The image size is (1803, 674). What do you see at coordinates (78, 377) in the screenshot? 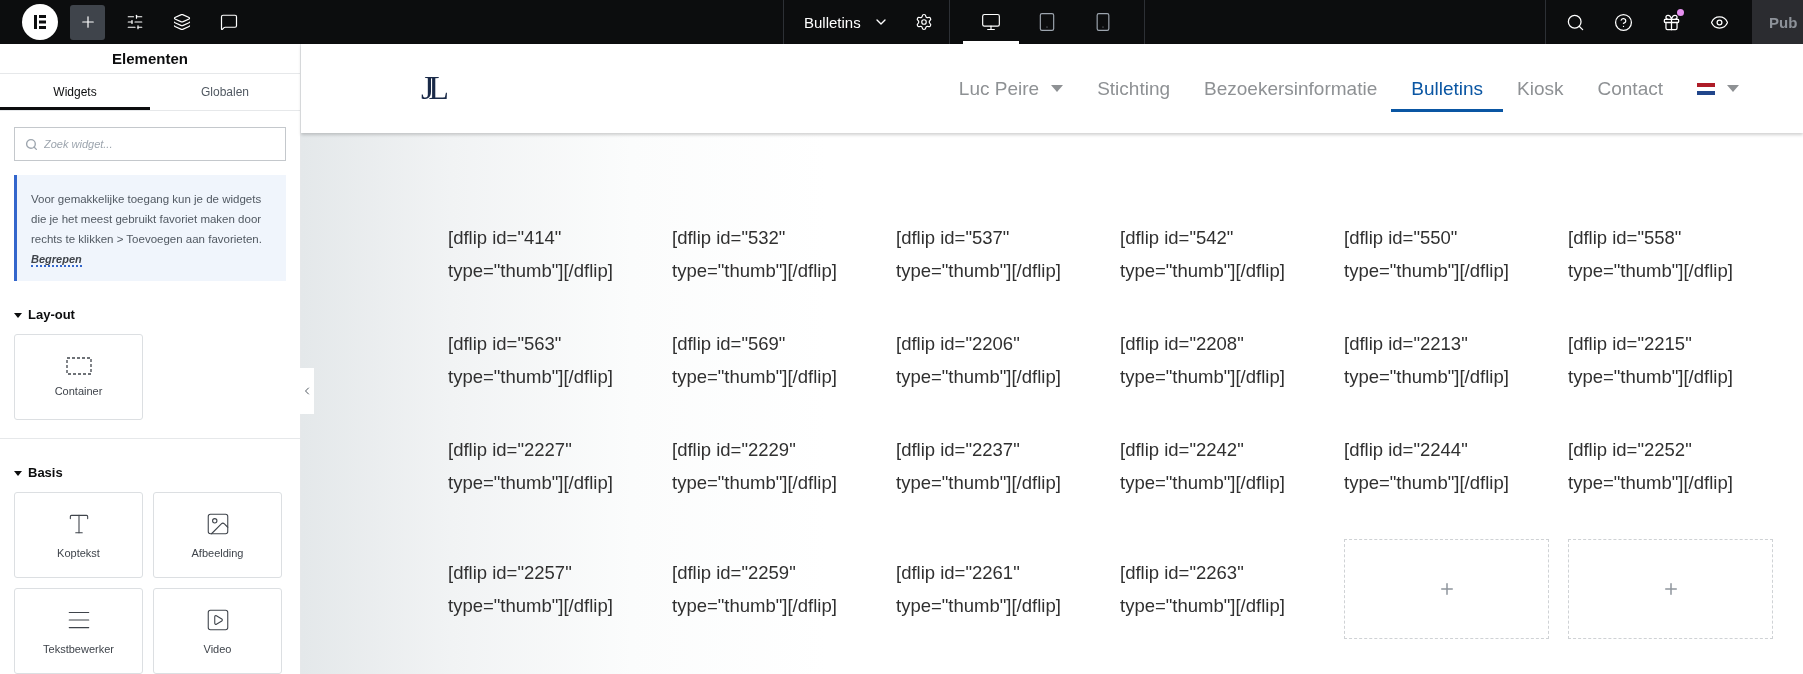
I see `widget-card: Container` at bounding box center [78, 377].